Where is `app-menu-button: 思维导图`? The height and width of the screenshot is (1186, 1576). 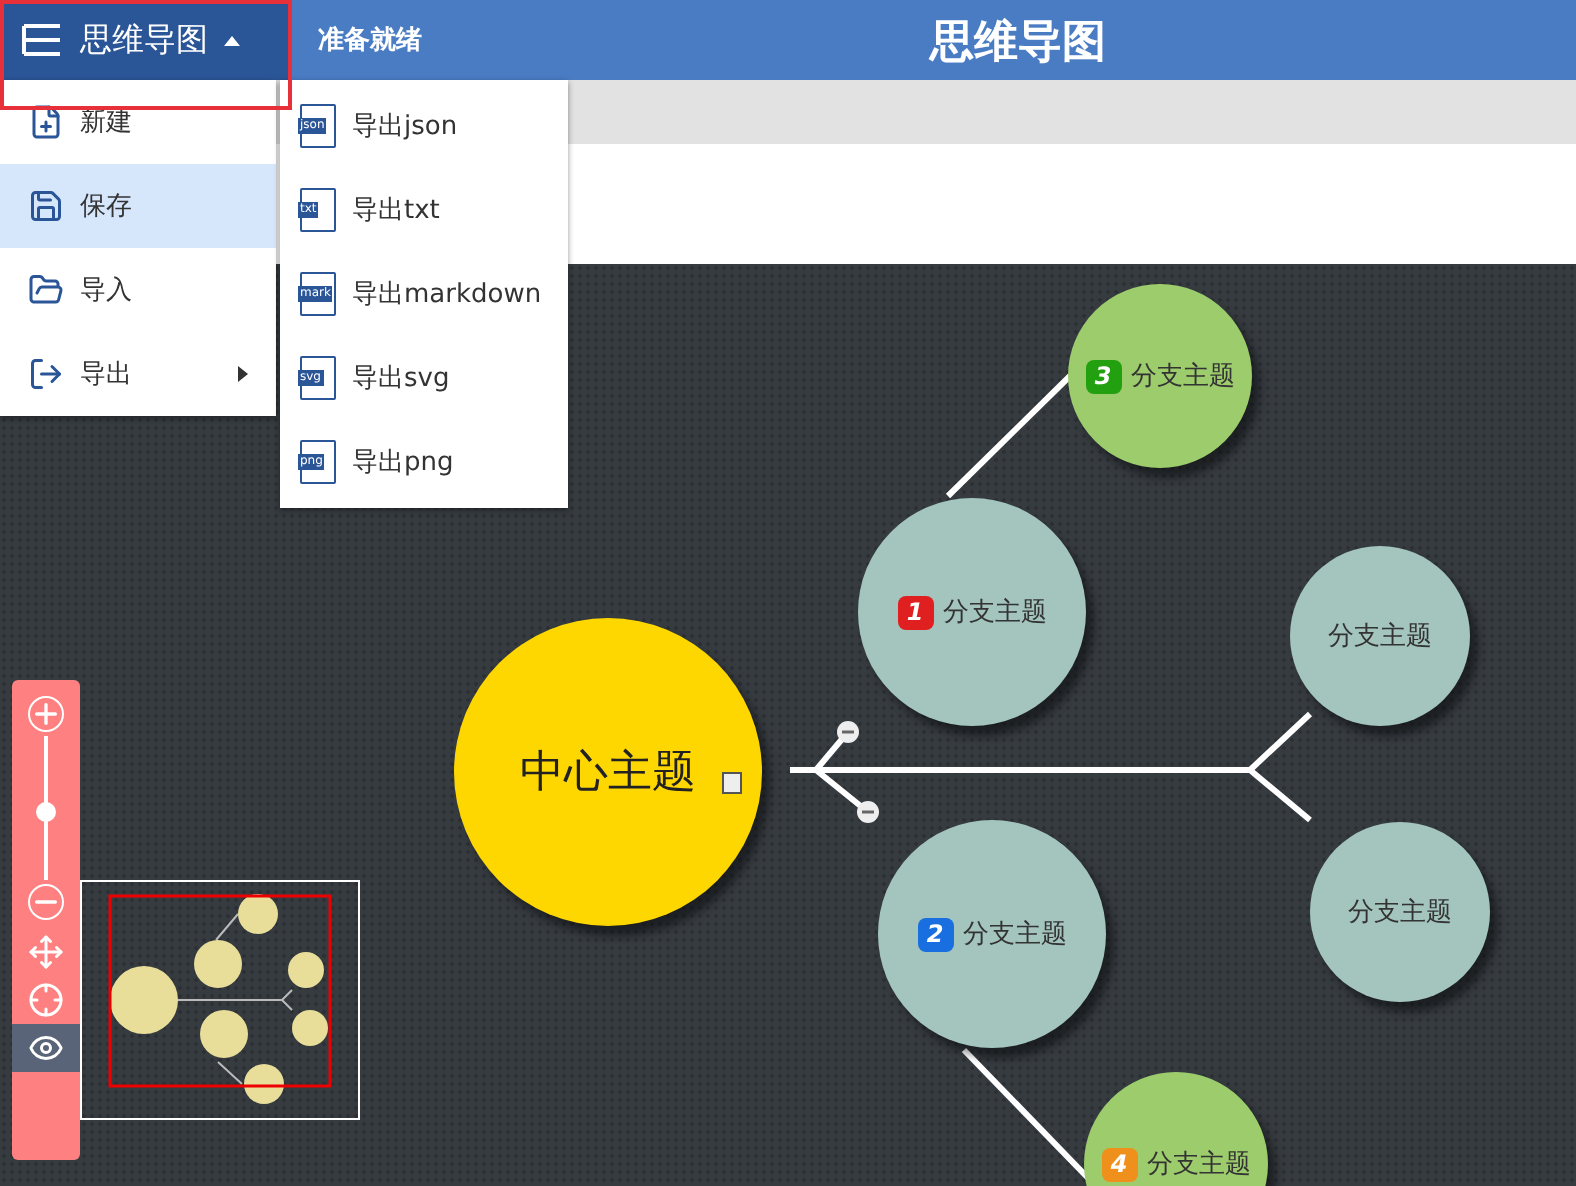
app-menu-button: 思维导图 is located at coordinates (145, 40).